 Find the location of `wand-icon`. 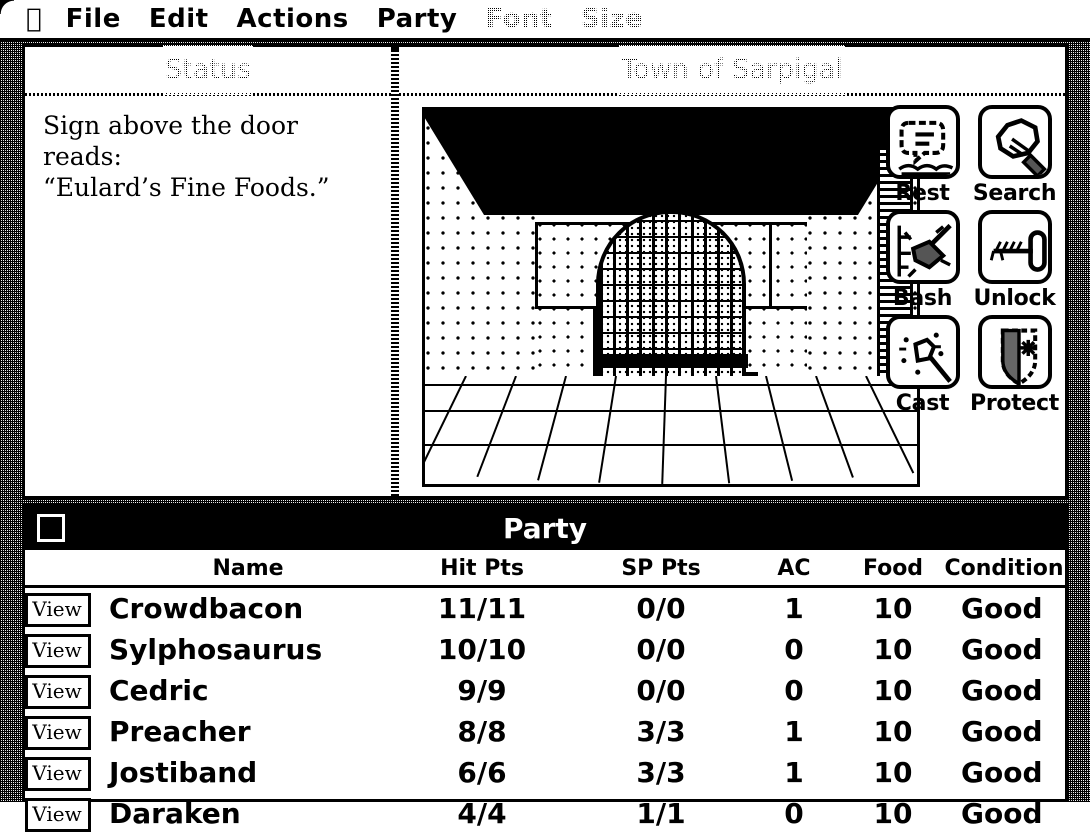

wand-icon is located at coordinates (925, 357).